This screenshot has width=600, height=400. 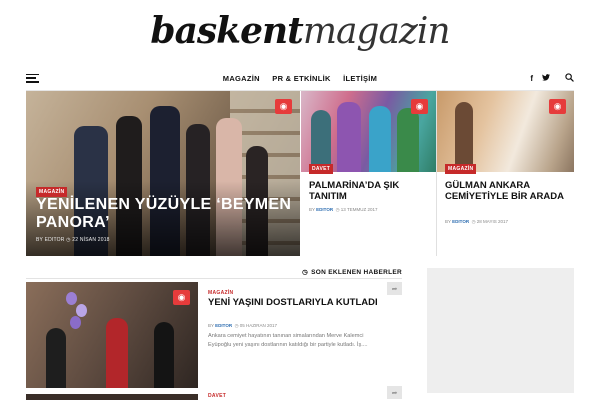 What do you see at coordinates (166, 214) in the screenshot?
I see `featured-main-title: YENİLENEN YÜZÜYLE ‘BEYMEN PANORA’` at bounding box center [166, 214].